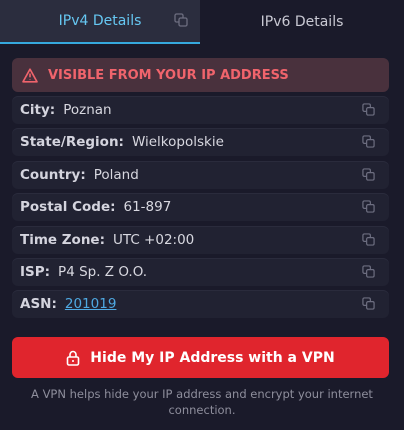 Image resolution: width=404 pixels, height=430 pixels. Describe the element at coordinates (38, 304) in the screenshot. I see `detail-label: ASN:` at that location.